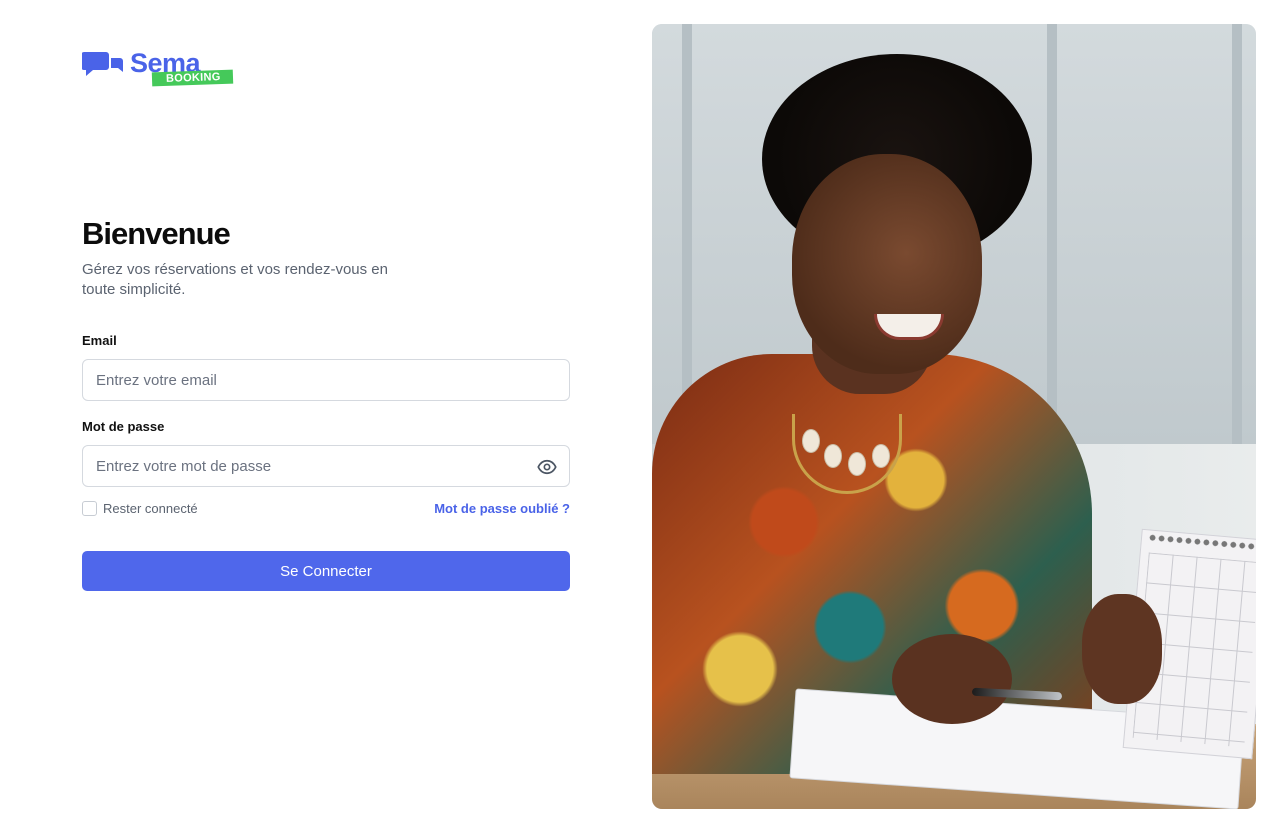 The width and height of the screenshot is (1280, 832). Describe the element at coordinates (326, 380) in the screenshot. I see `email-field` at that location.